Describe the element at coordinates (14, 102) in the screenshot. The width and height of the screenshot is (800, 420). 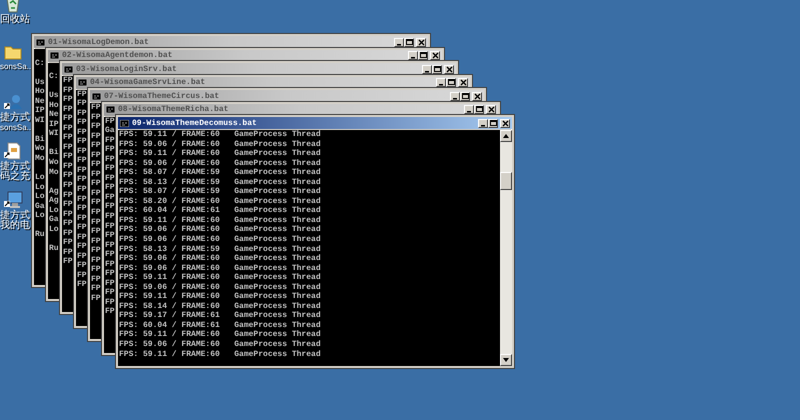
I see `person-shortcut-icon` at that location.